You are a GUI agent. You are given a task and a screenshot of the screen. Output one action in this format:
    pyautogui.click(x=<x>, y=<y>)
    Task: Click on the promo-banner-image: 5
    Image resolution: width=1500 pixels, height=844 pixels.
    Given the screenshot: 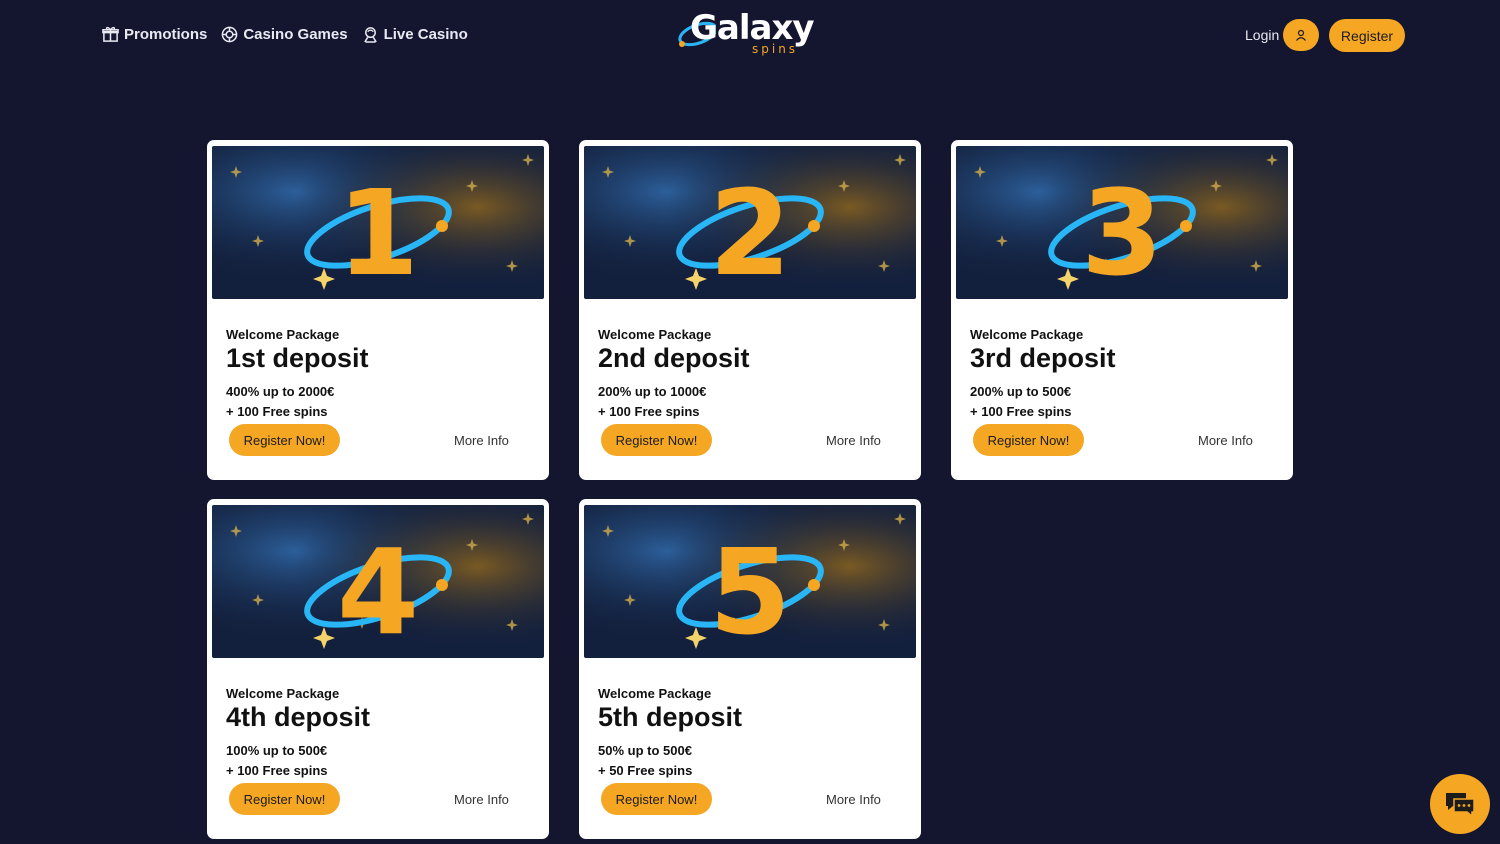 What is the action you would take?
    pyautogui.click(x=750, y=581)
    